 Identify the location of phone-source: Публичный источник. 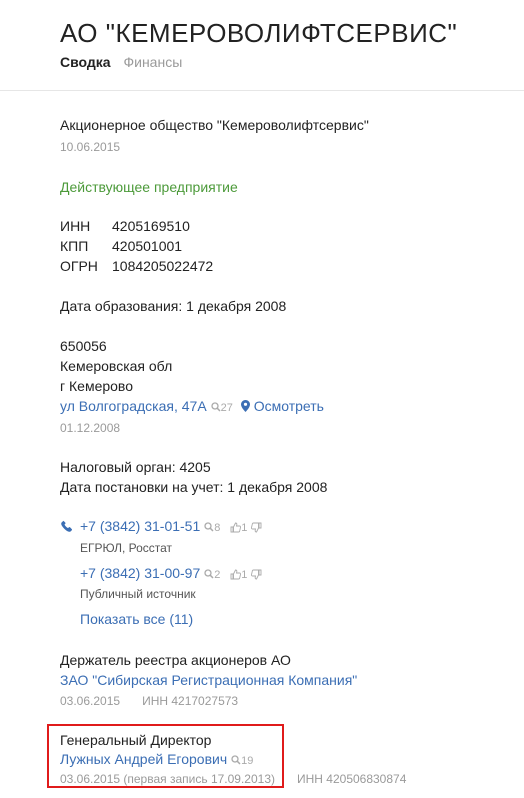
(138, 594).